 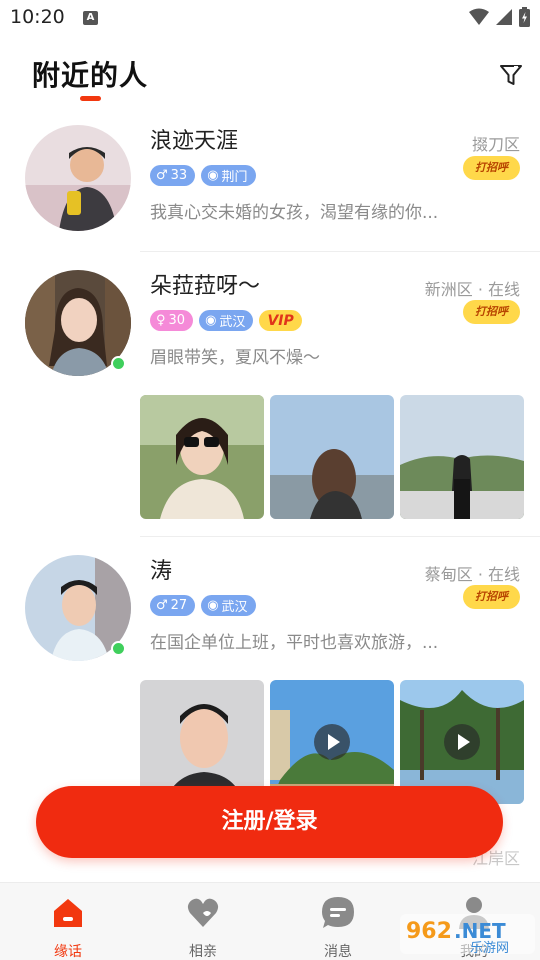 I want to click on age-value: 30, so click(x=177, y=320).